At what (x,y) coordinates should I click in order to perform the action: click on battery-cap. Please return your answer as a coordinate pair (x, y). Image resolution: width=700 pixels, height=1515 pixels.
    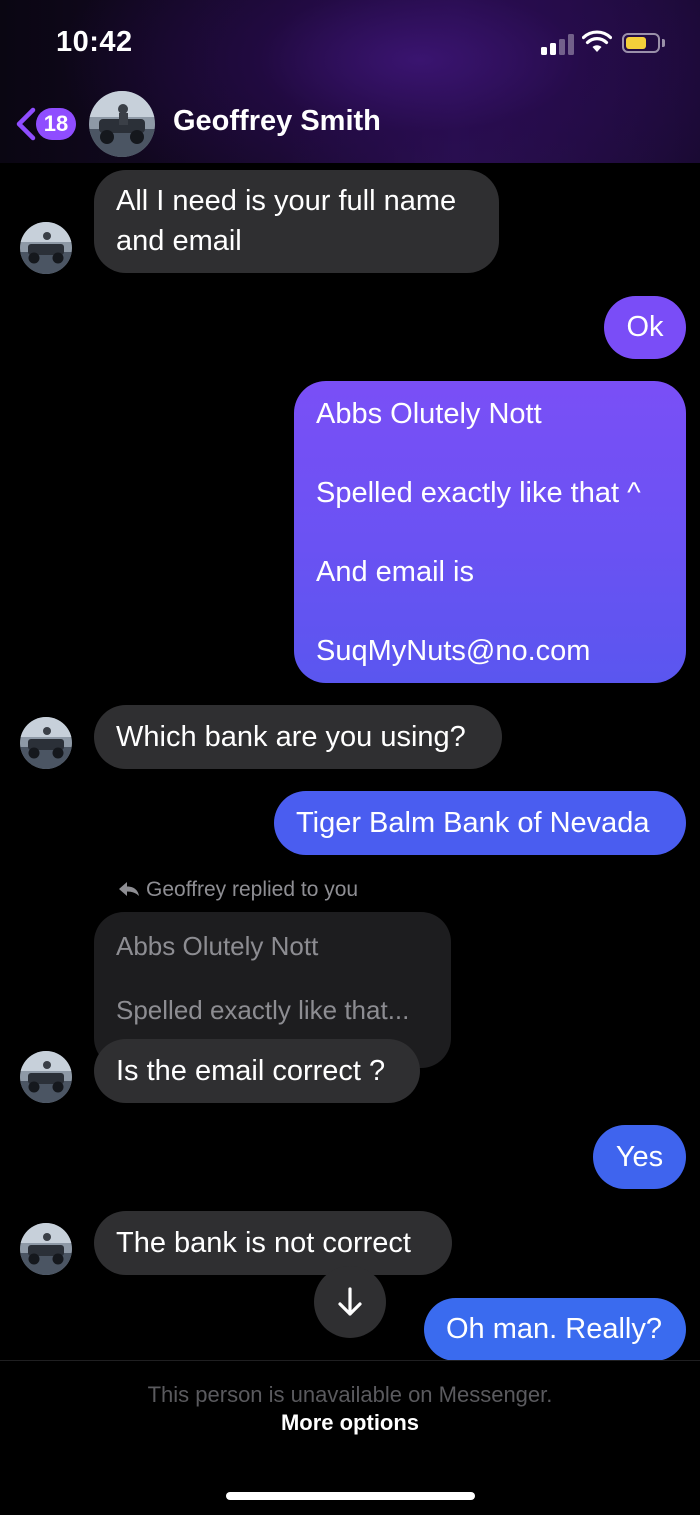
    Looking at the image, I should click on (663, 43).